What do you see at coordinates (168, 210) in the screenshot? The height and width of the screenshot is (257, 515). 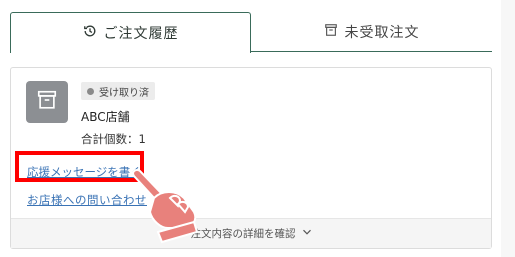 I see `pointing-hand-icon` at bounding box center [168, 210].